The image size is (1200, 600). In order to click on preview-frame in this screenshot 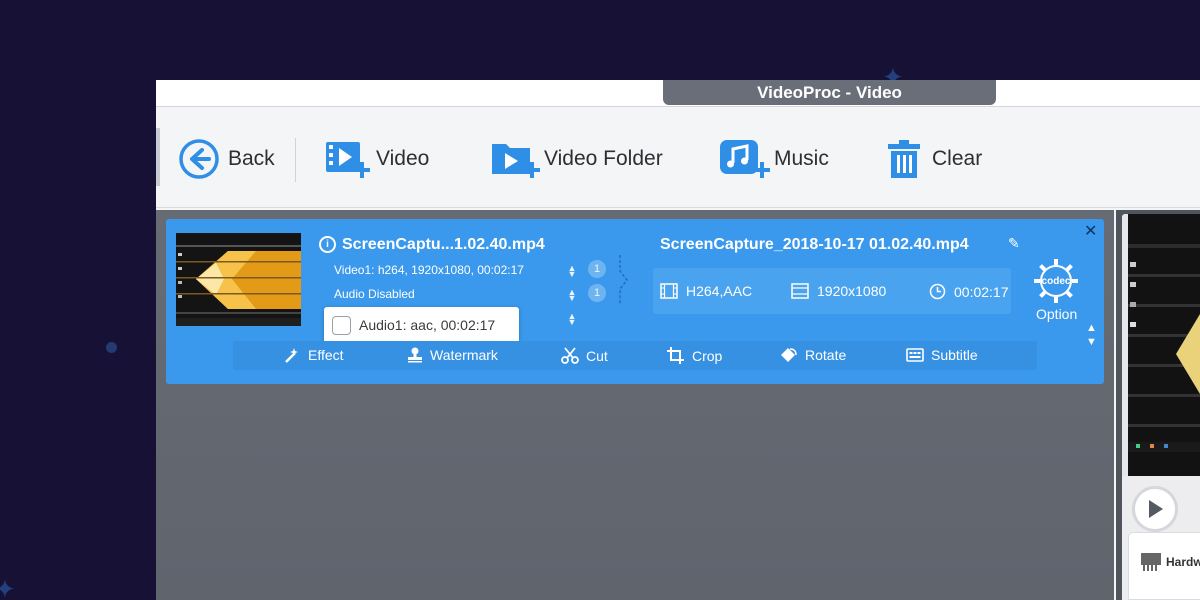, I will do `click(1164, 345)`.